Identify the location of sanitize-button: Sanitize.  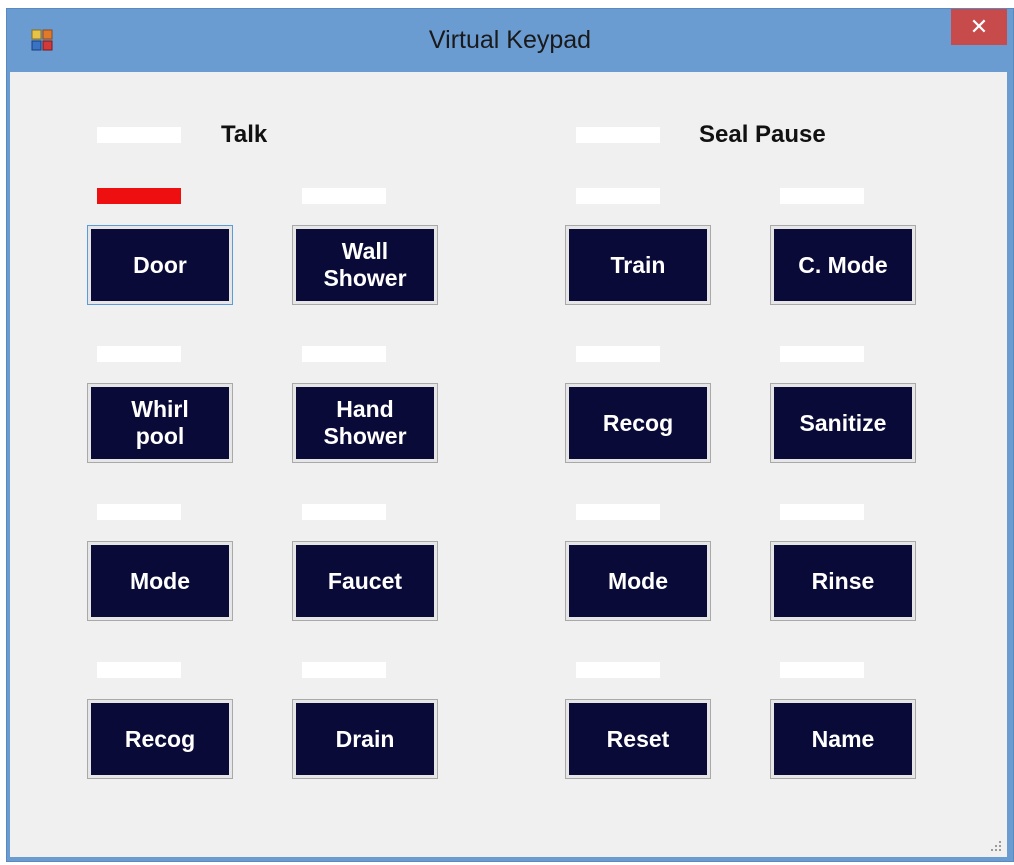
(843, 423).